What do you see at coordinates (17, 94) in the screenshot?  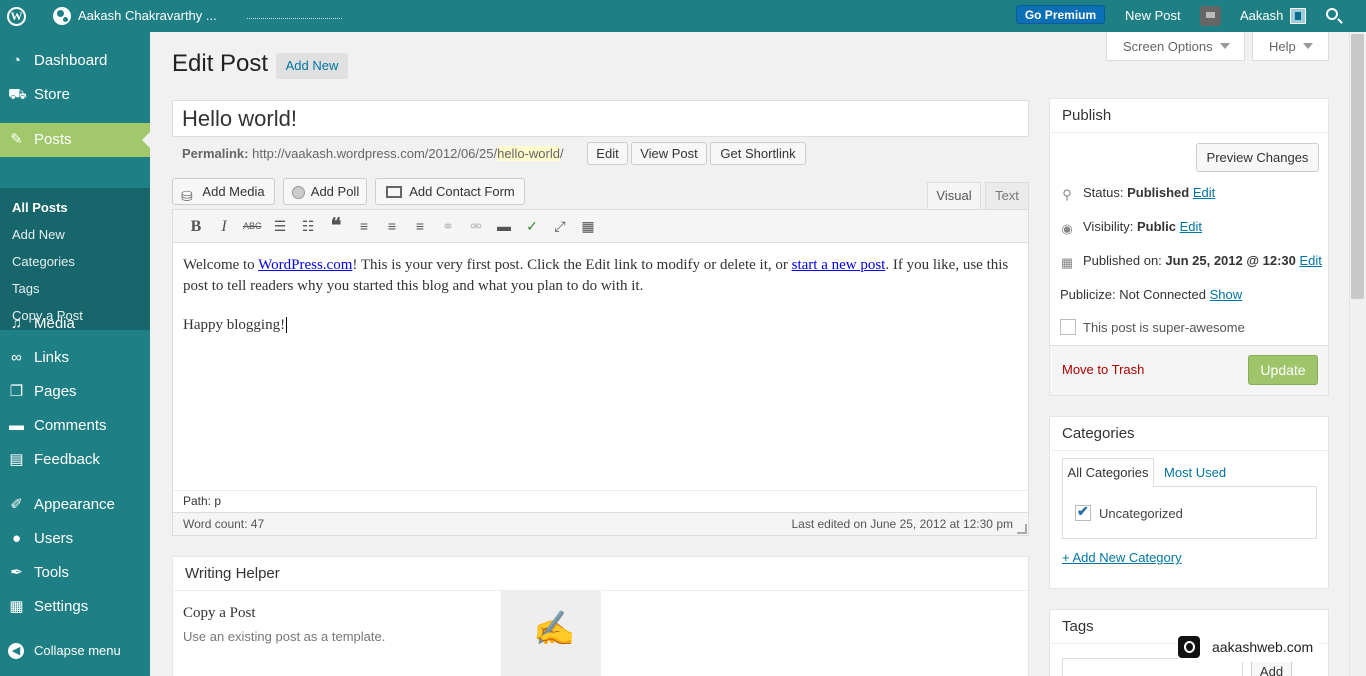 I see `cart-icon: ⛟` at bounding box center [17, 94].